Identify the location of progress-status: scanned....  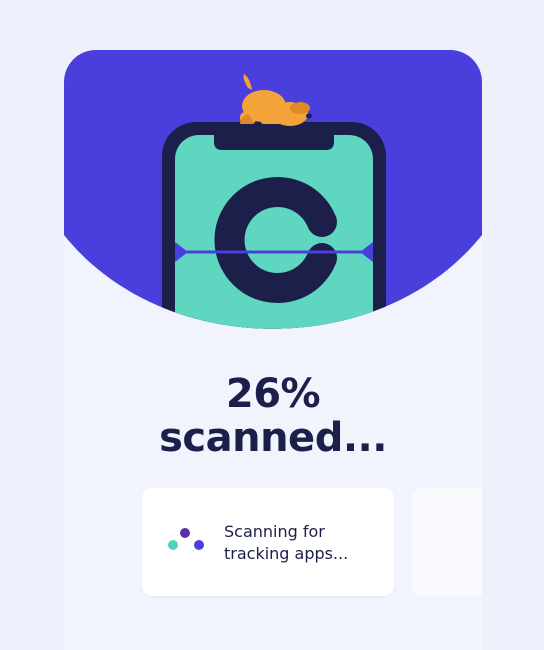
(273, 438).